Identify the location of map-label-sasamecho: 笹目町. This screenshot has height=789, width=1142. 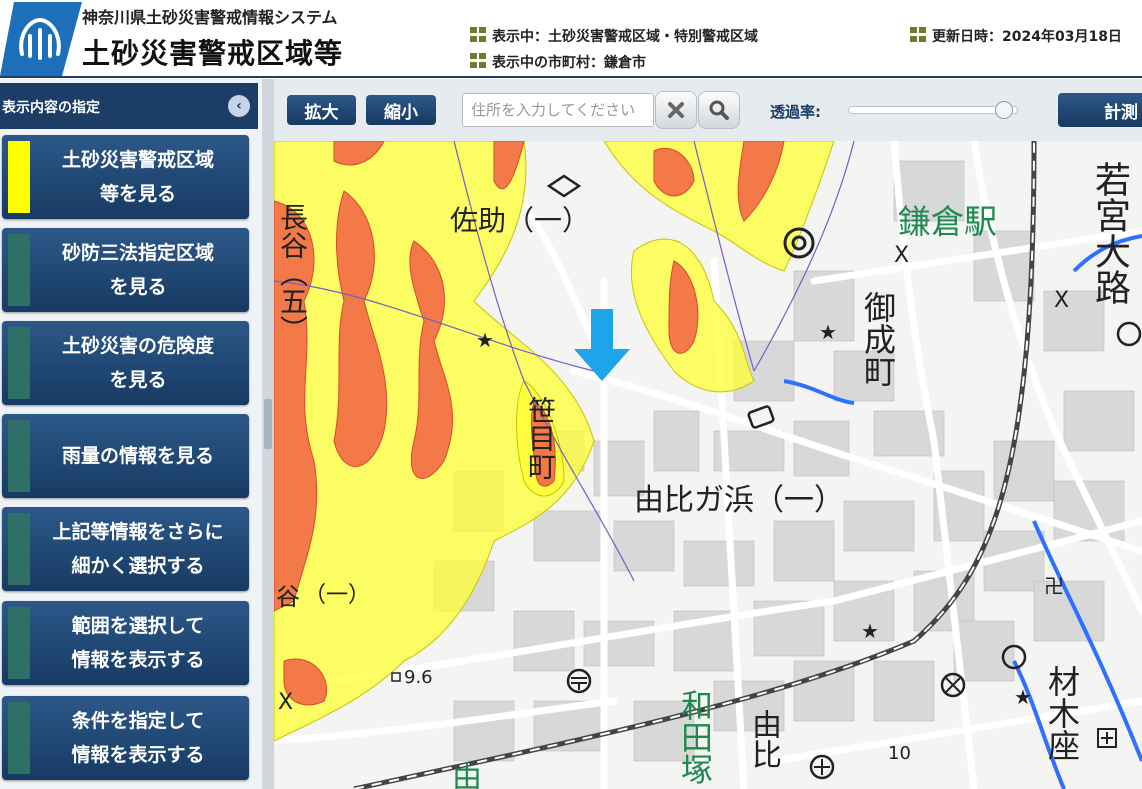
(540, 438).